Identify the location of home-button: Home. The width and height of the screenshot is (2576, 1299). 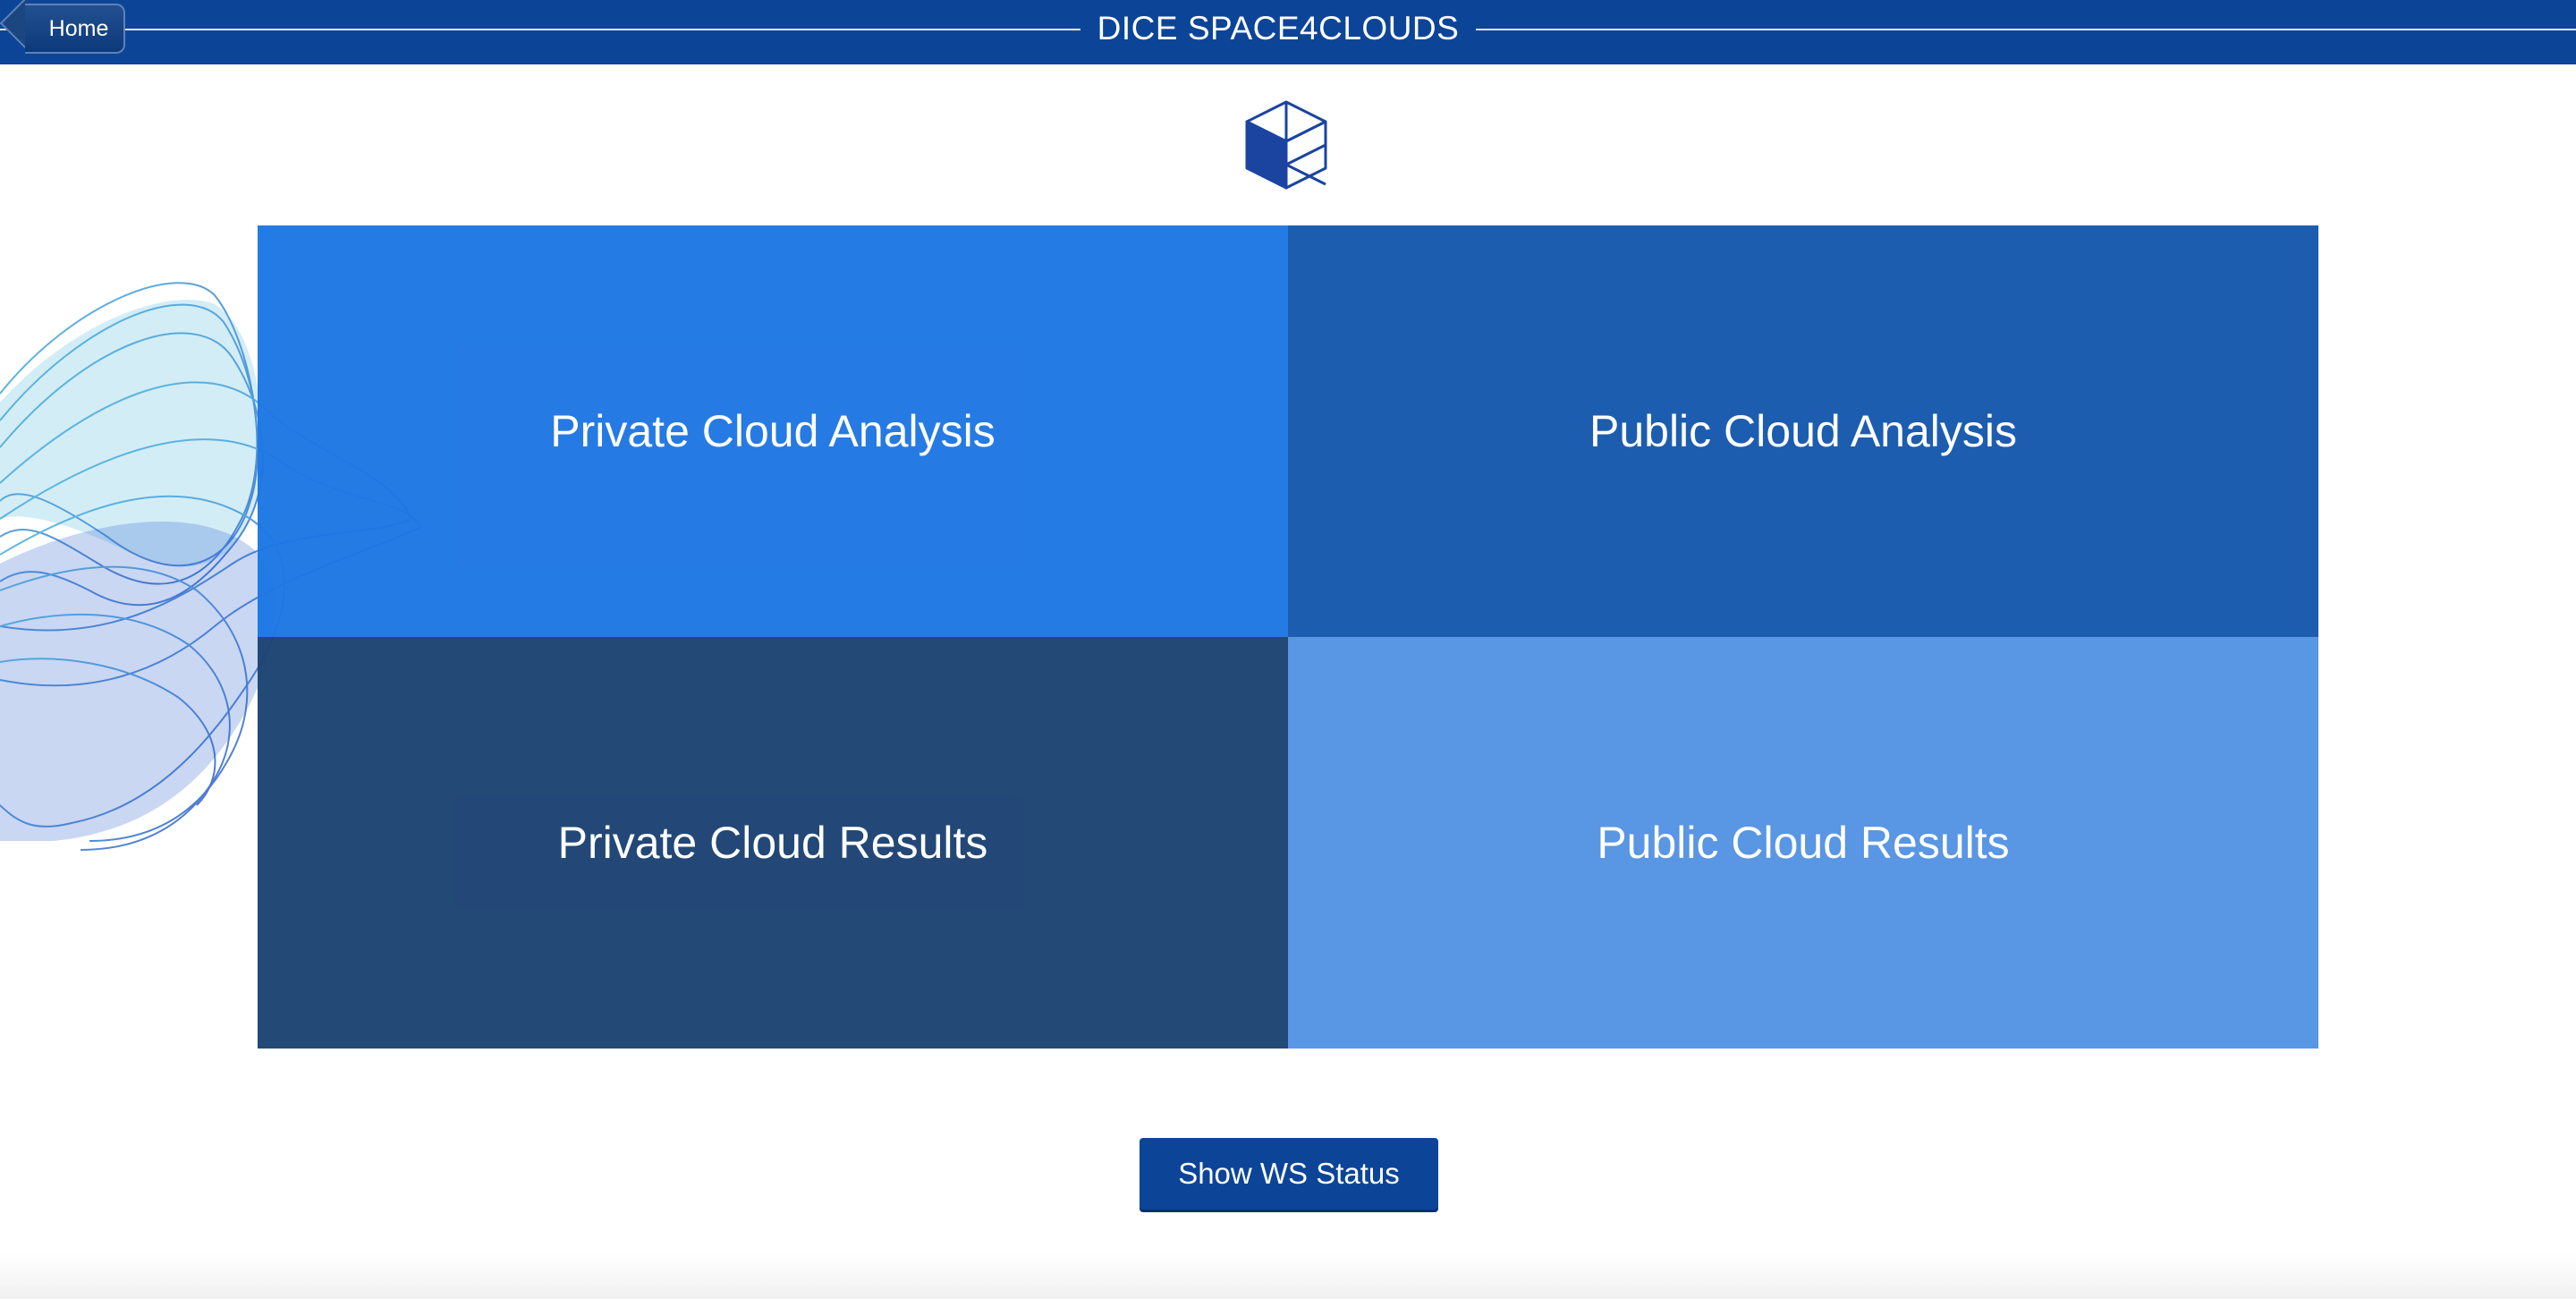
(67, 28).